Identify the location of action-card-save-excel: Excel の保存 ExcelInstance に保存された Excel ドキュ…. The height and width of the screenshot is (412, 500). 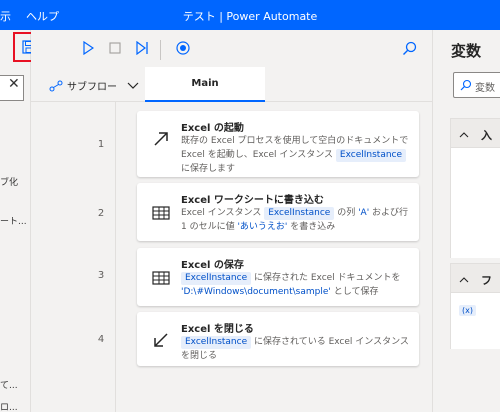
(278, 277).